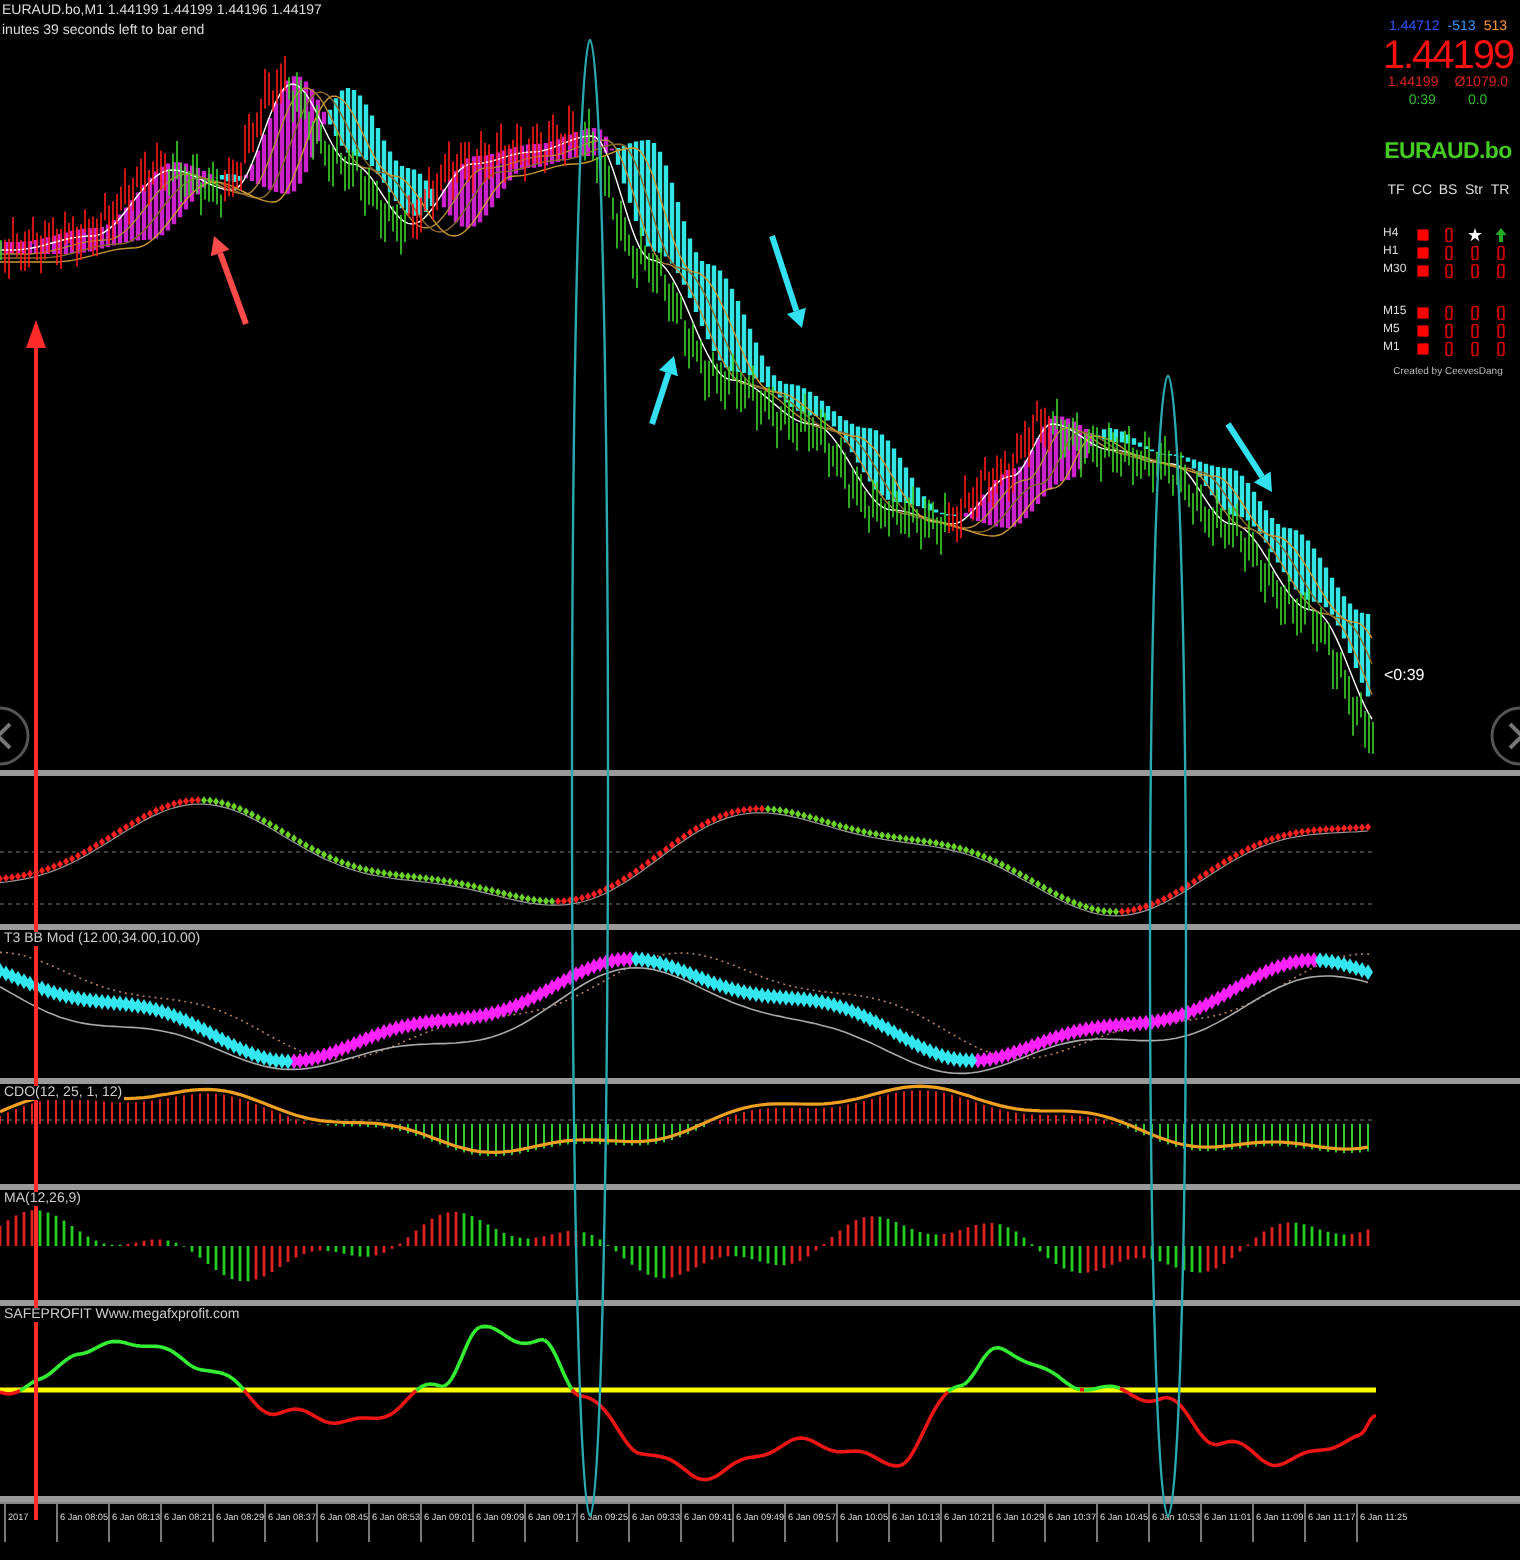 This screenshot has width=1520, height=1560. I want to click on price-value: 1.44199, so click(1448, 56).